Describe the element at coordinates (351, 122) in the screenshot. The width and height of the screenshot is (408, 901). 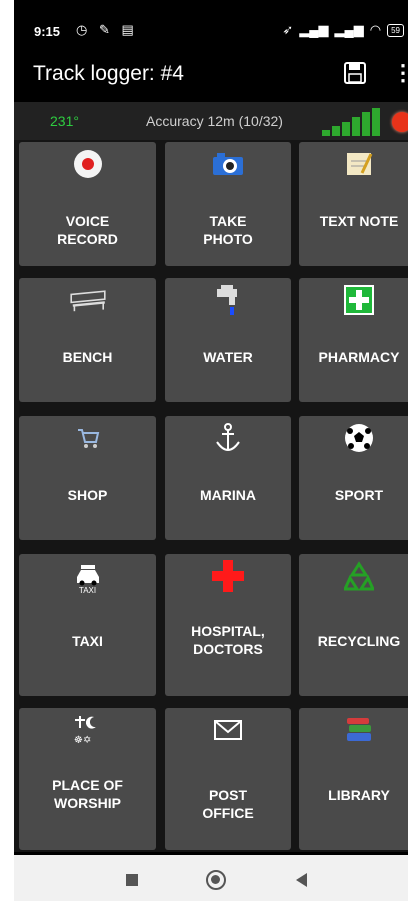
I see `gps-signal-icon` at that location.